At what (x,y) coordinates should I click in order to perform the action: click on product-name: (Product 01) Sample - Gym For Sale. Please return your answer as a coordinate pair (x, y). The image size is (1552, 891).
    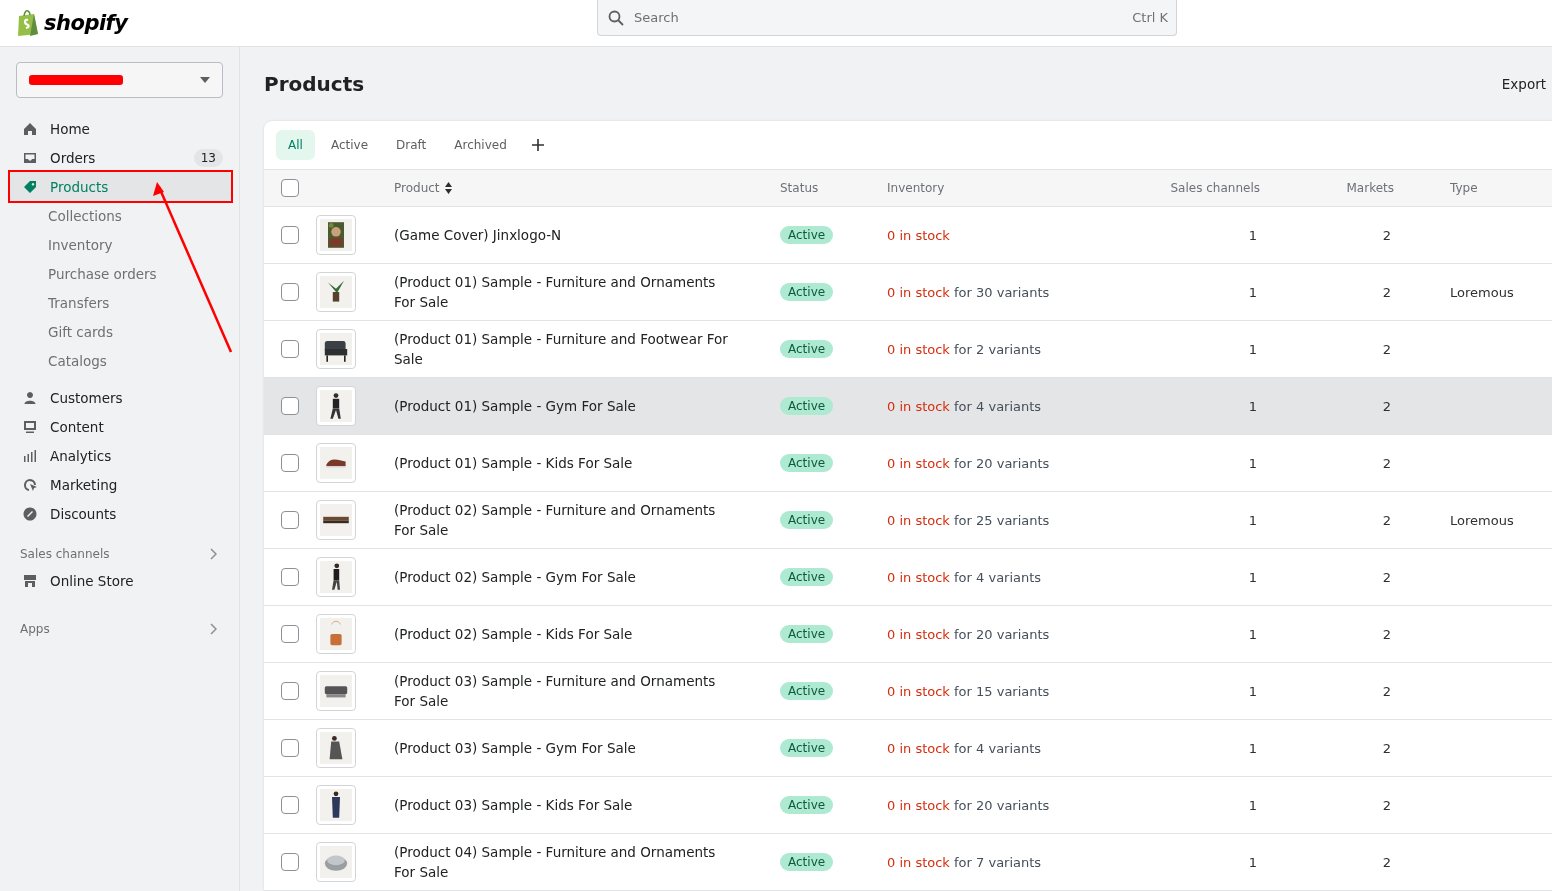
    Looking at the image, I should click on (587, 406).